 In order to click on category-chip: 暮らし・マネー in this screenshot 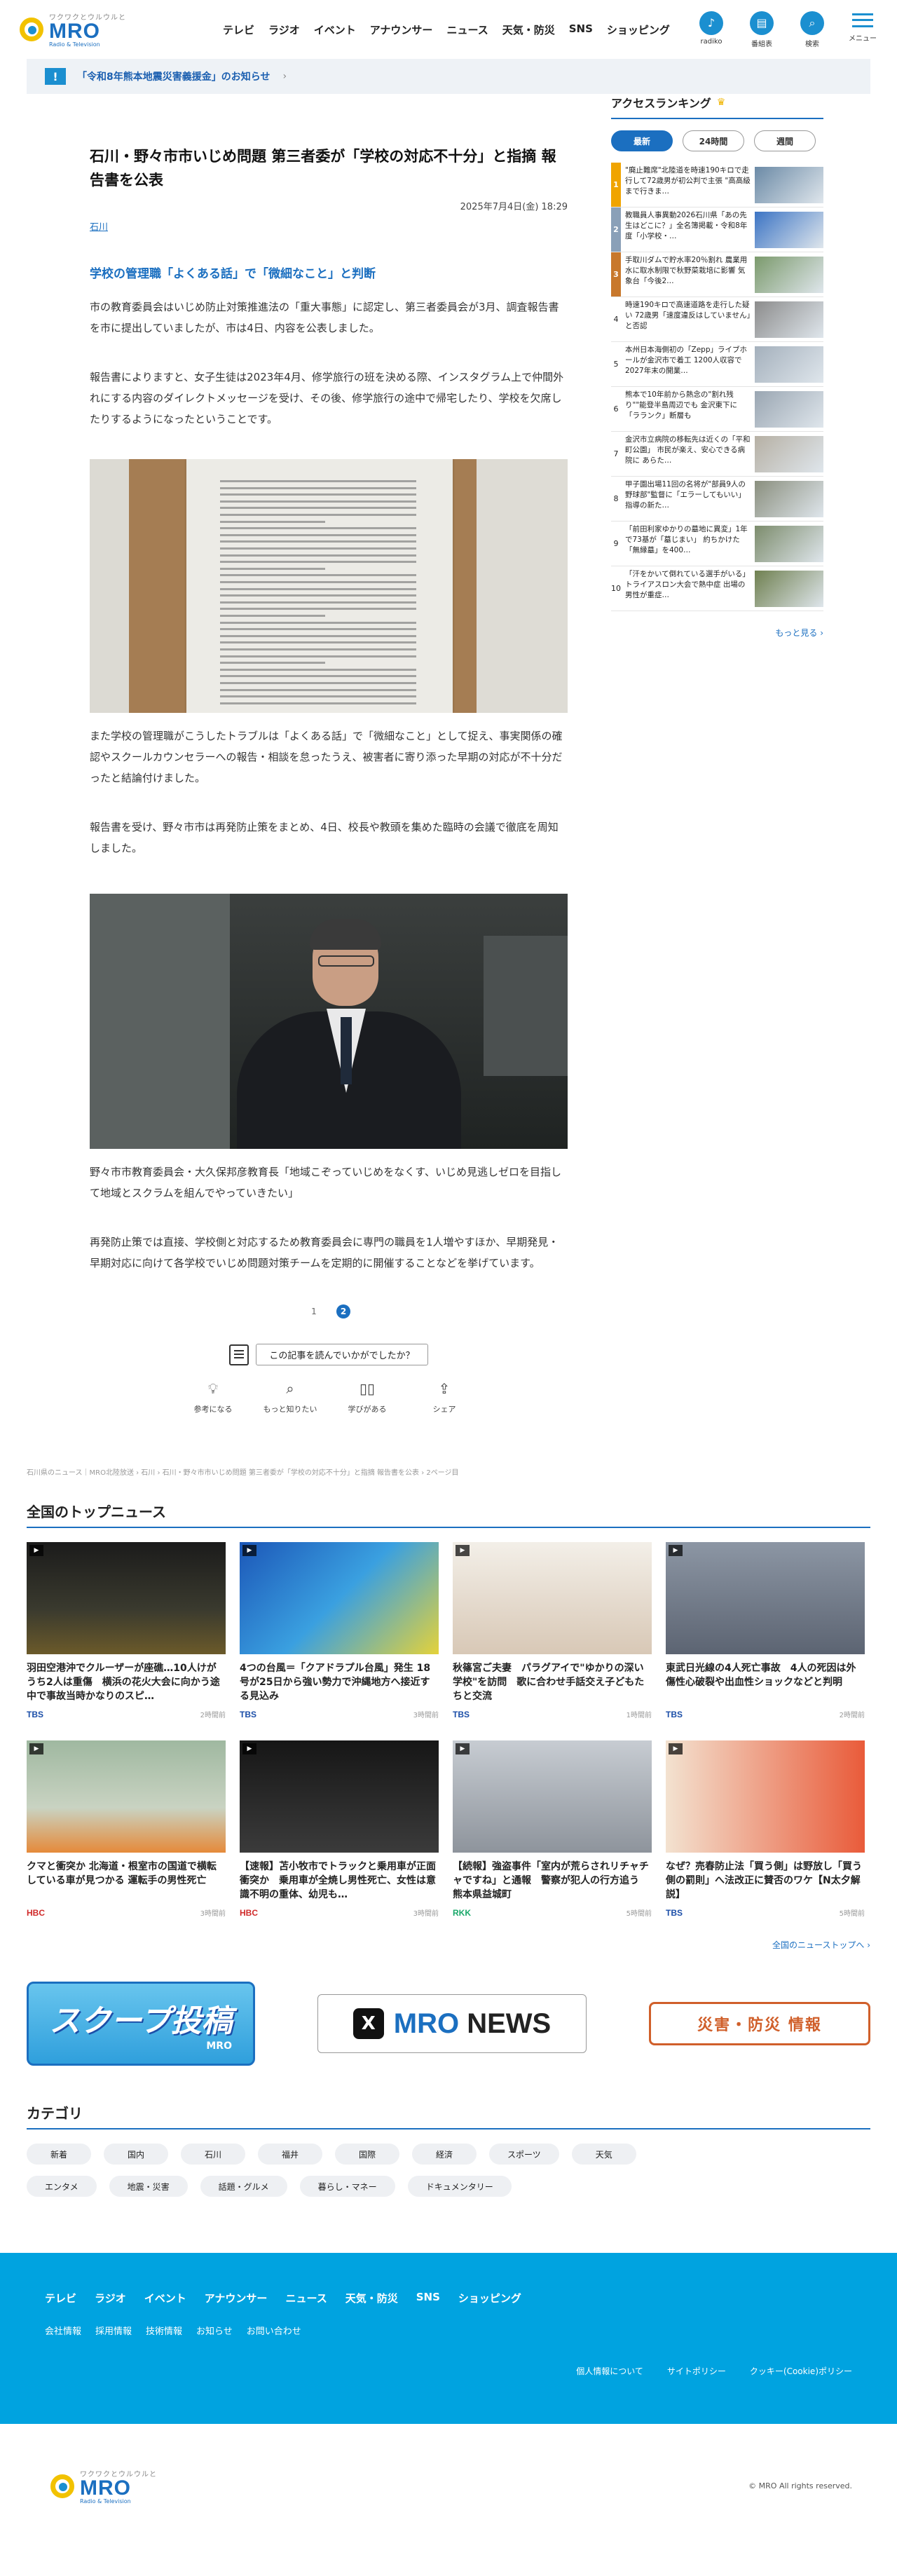, I will do `click(347, 2186)`.